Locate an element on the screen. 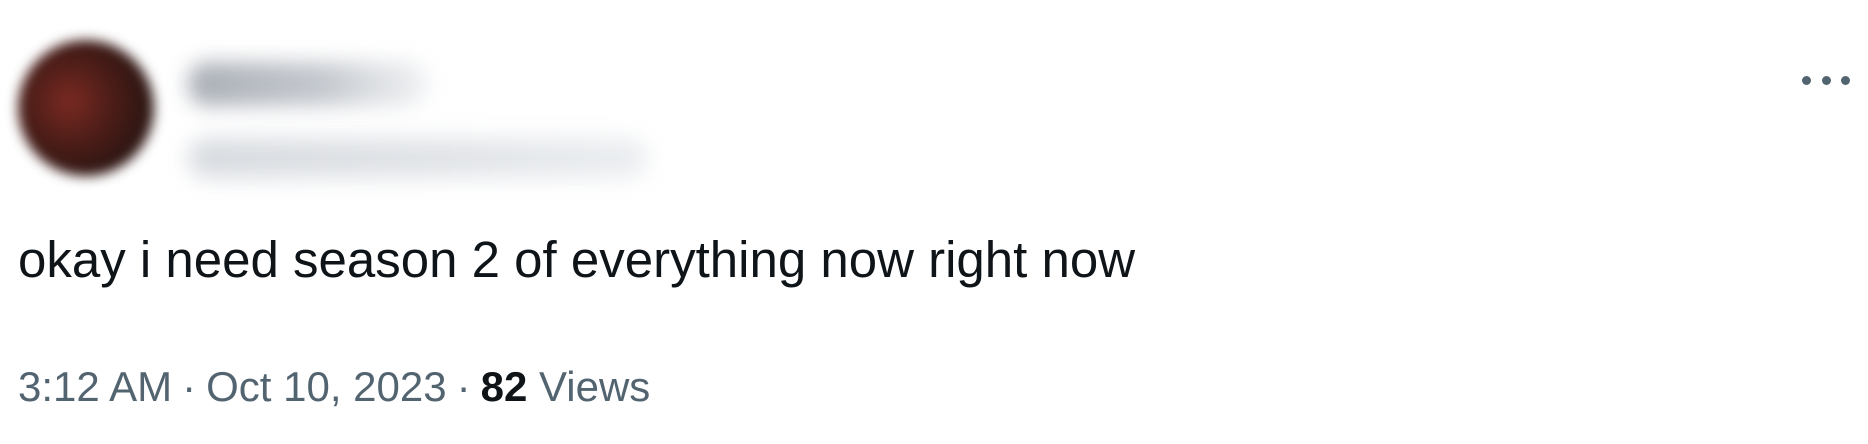  author-display-name is located at coordinates (308, 84).